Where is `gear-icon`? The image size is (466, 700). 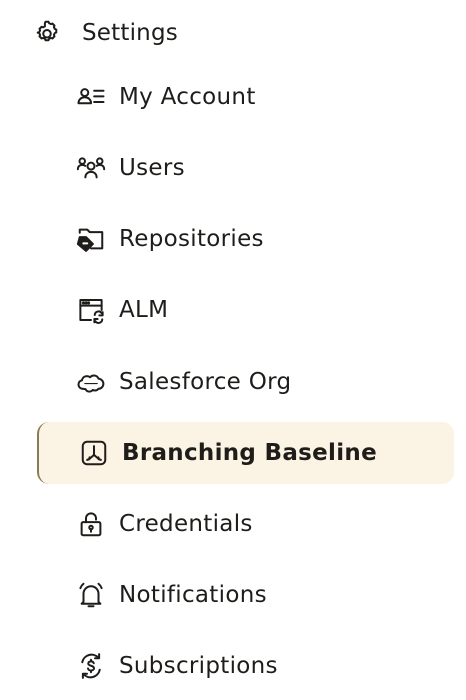 gear-icon is located at coordinates (47, 33).